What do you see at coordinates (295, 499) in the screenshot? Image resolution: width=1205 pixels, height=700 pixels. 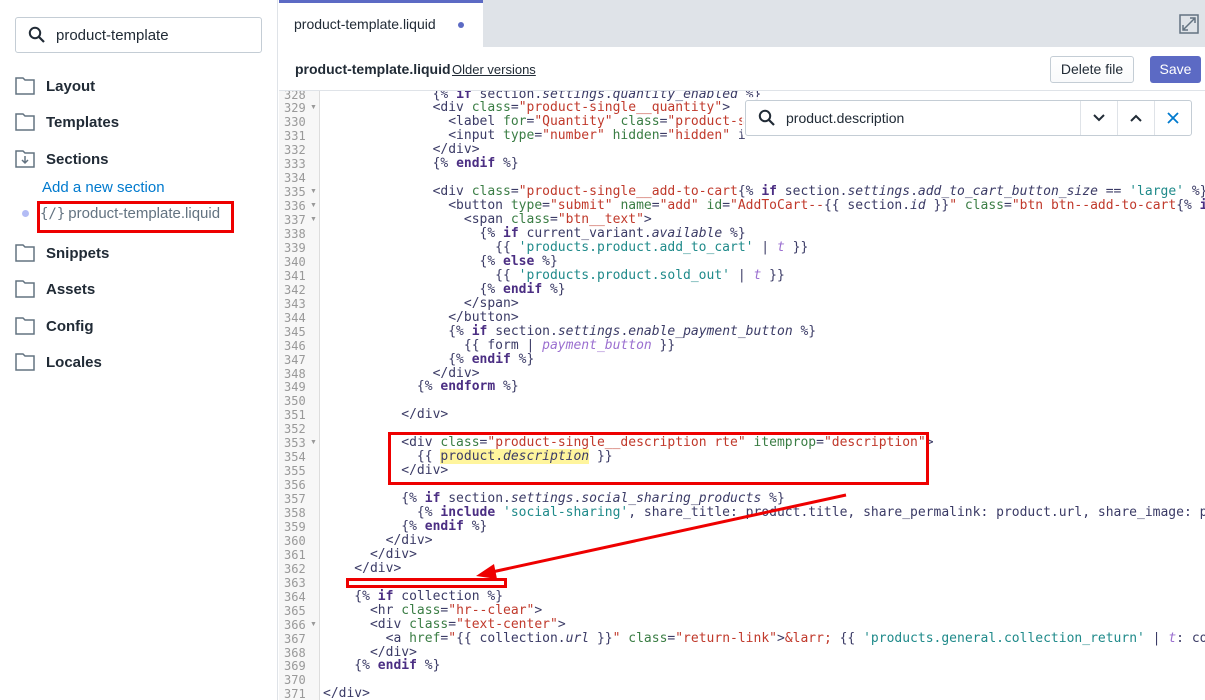 I see `line-number: 357` at bounding box center [295, 499].